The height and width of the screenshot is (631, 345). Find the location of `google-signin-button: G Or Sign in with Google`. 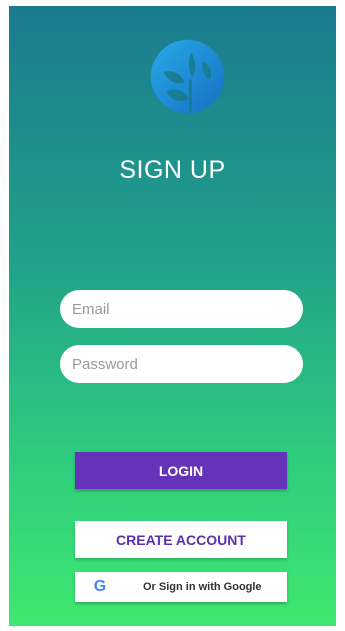

google-signin-button: G Or Sign in with Google is located at coordinates (181, 587).